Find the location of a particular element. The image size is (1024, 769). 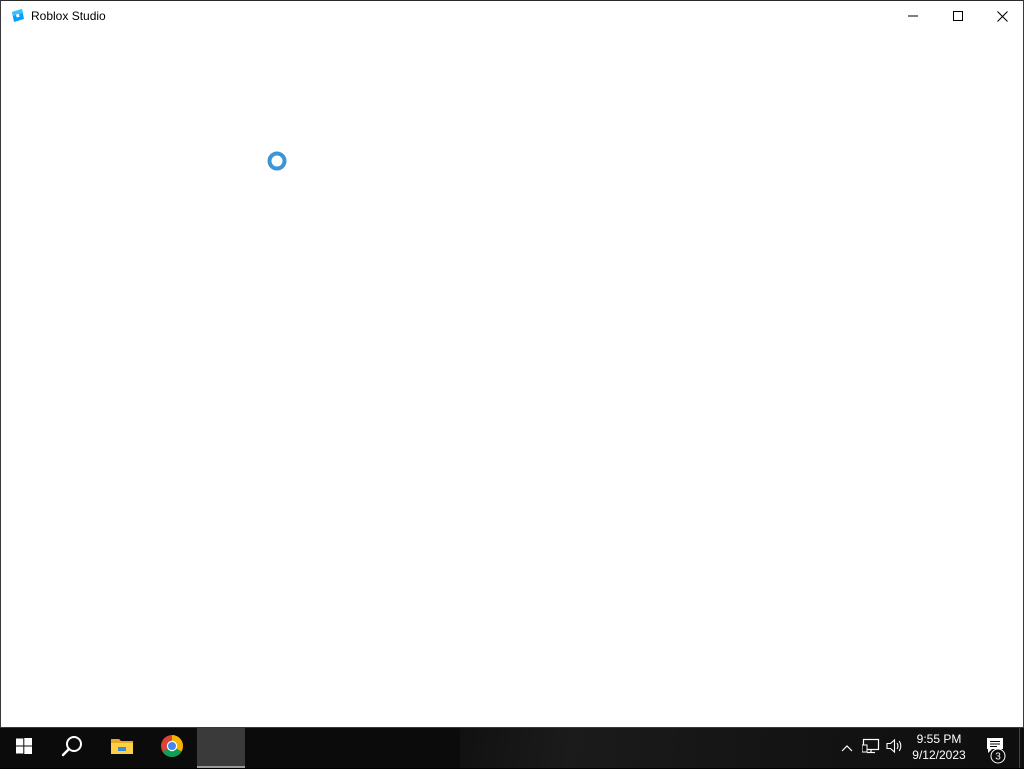

network-icon is located at coordinates (870, 748).